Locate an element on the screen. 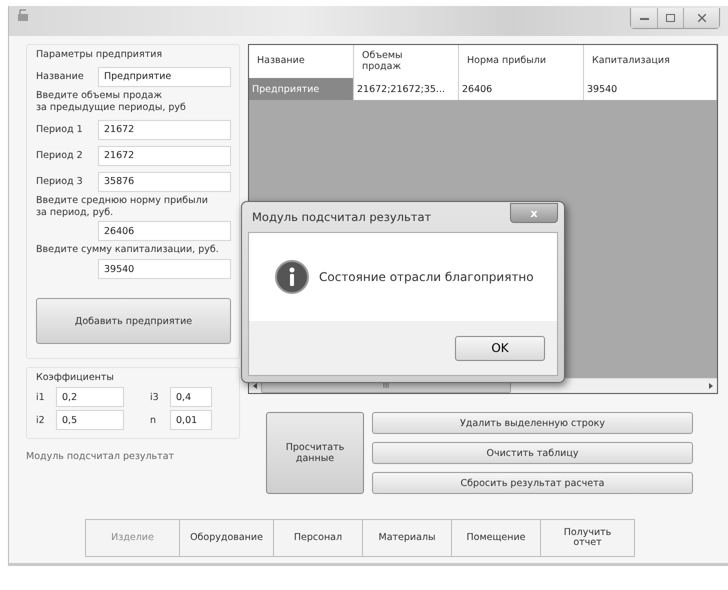 Image resolution: width=728 pixels, height=590 pixels. name-field: Предприятие is located at coordinates (164, 76).